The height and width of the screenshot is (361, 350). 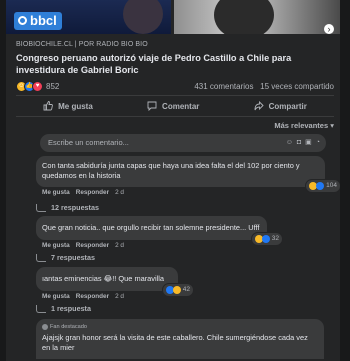 I want to click on comment-reactions: 104, so click(x=322, y=186).